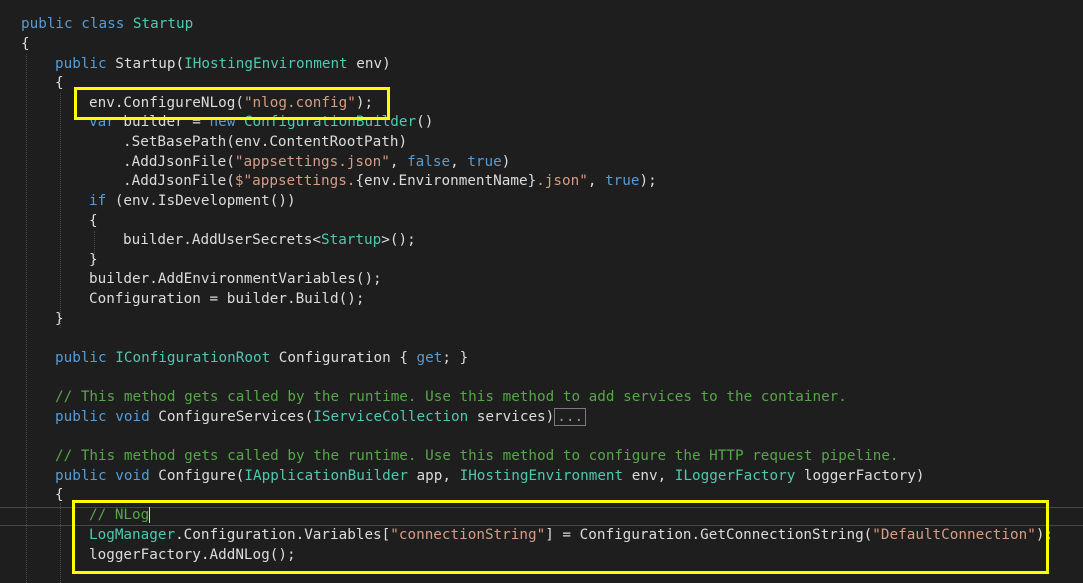 This screenshot has width=1083, height=583. Describe the element at coordinates (102, 122) in the screenshot. I see `keyword: var` at that location.